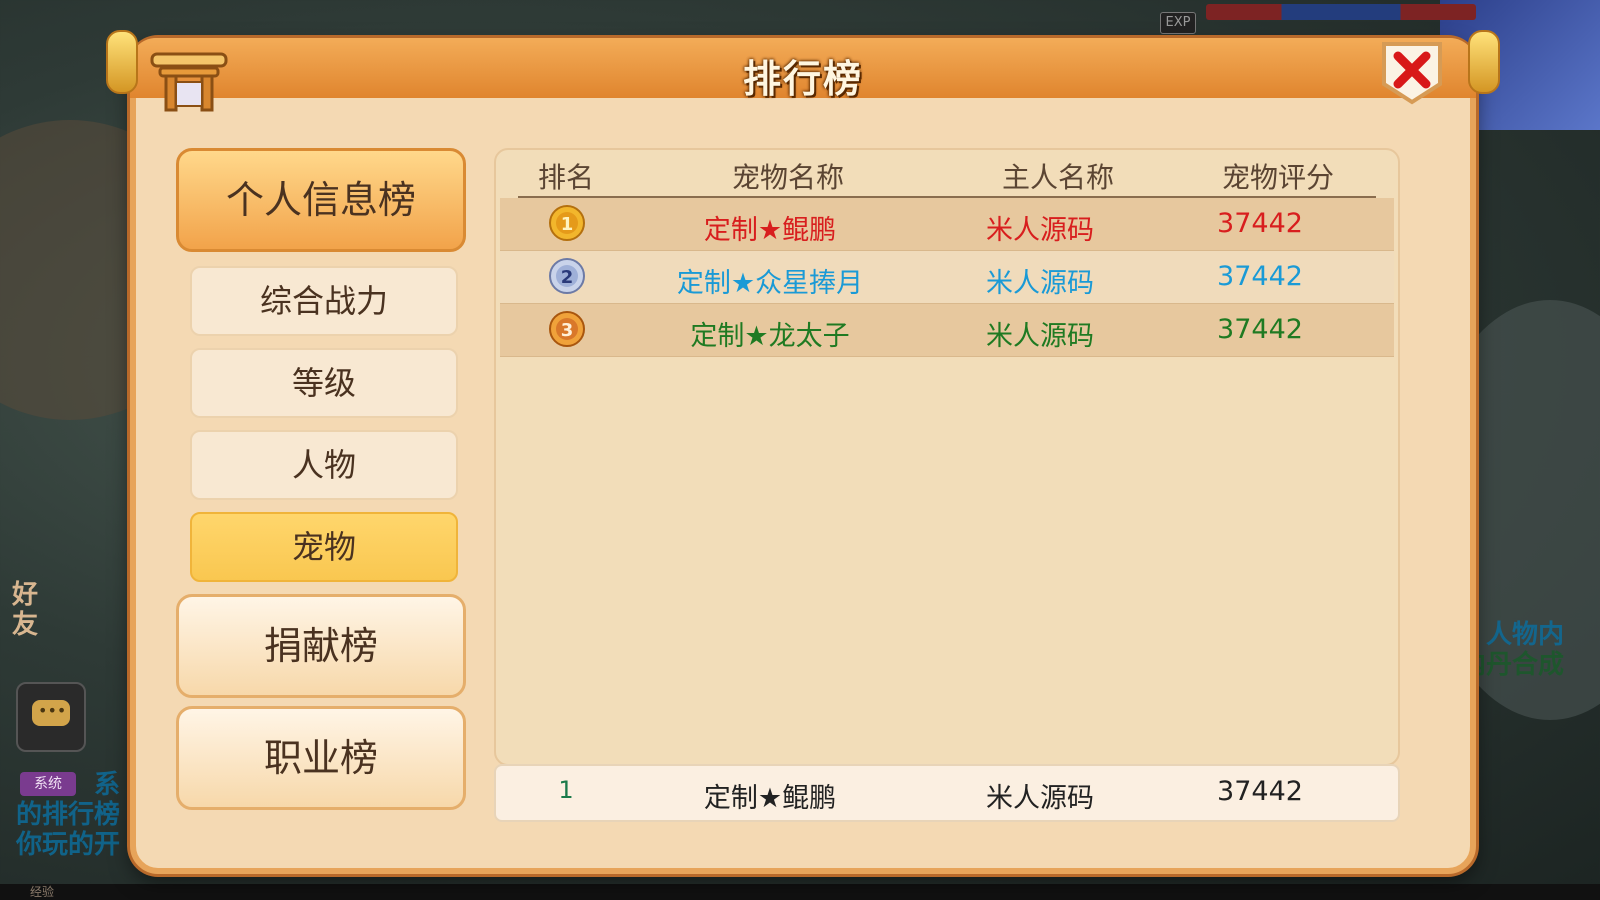 The height and width of the screenshot is (900, 1600). What do you see at coordinates (122, 62) in the screenshot?
I see `scroll-knob-left` at bounding box center [122, 62].